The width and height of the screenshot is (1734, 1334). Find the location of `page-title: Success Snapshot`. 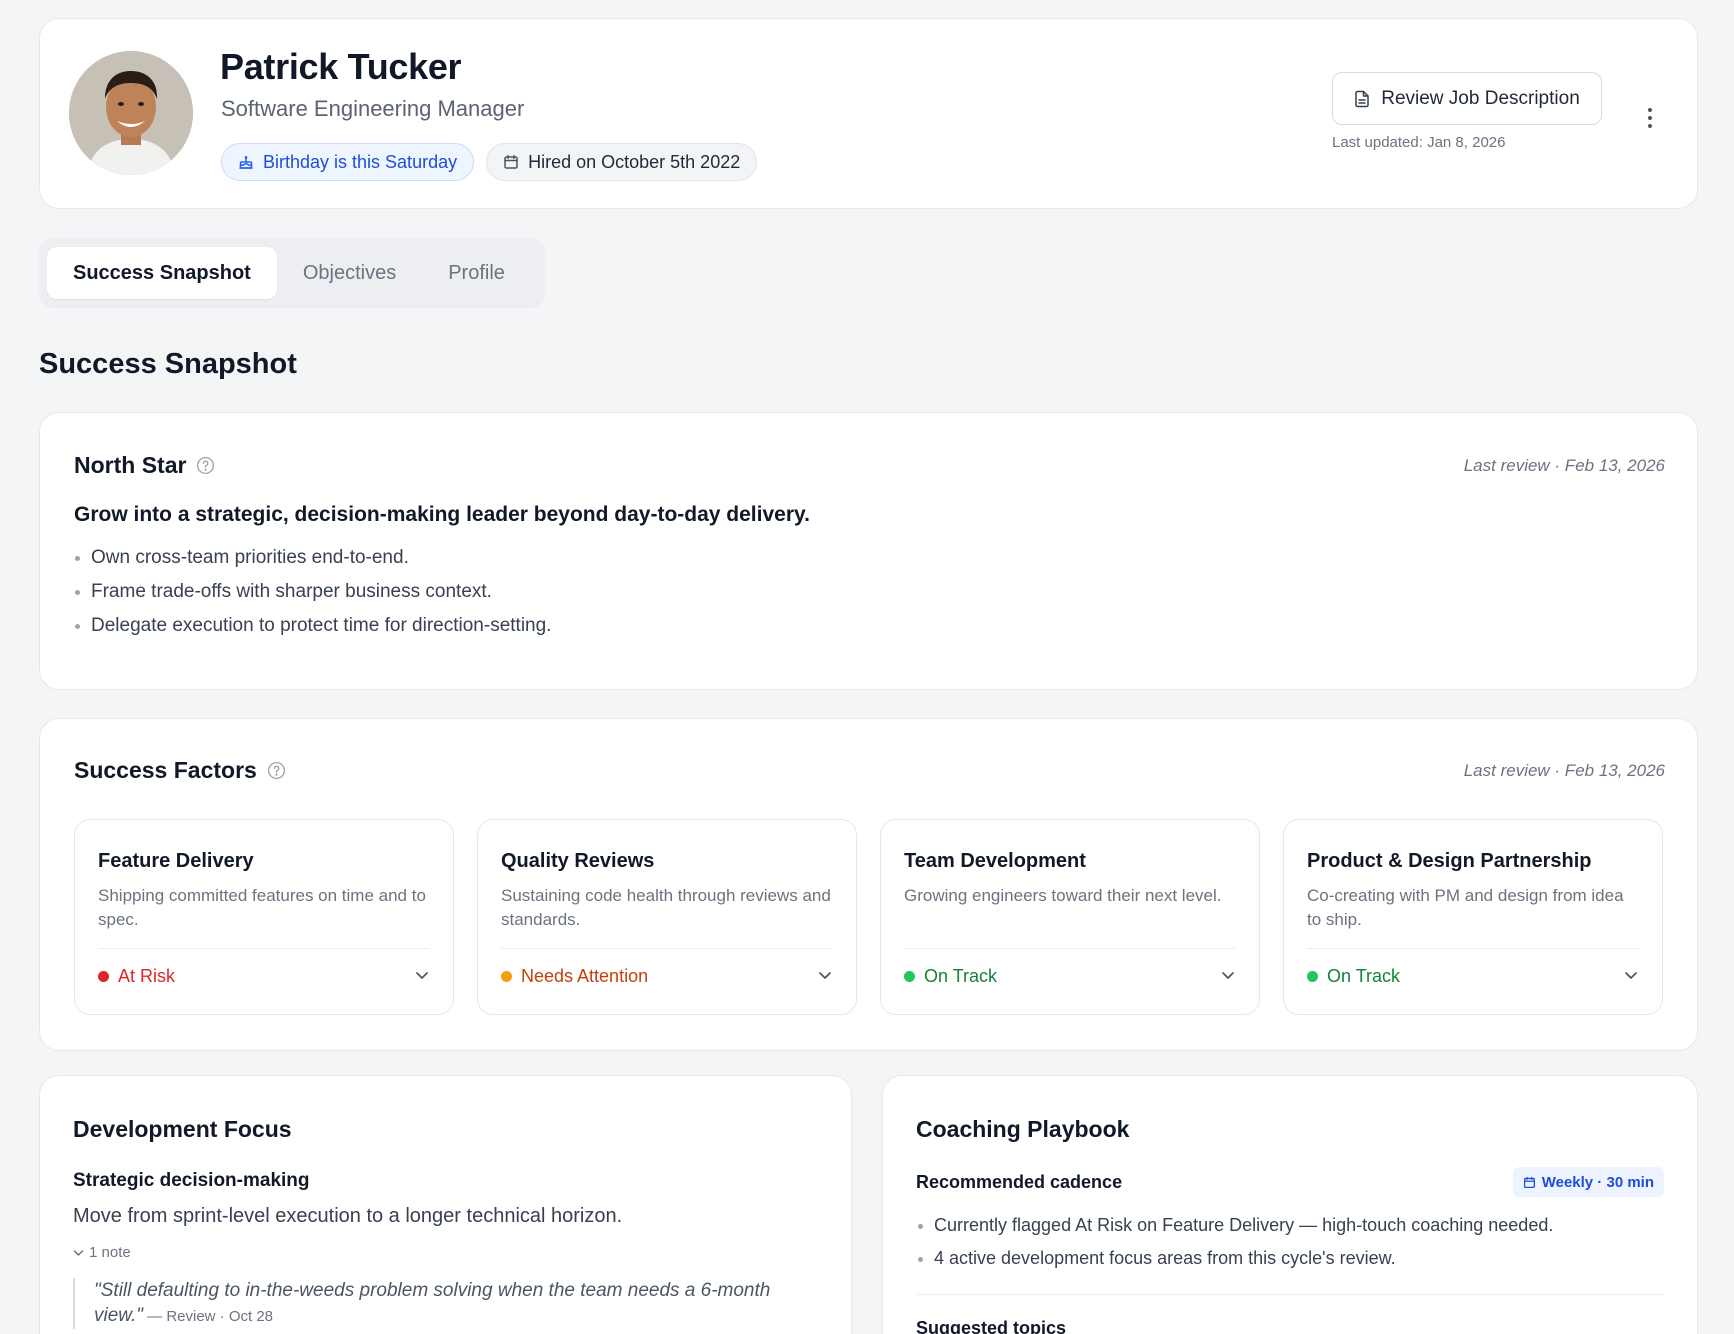

page-title: Success Snapshot is located at coordinates (168, 364).